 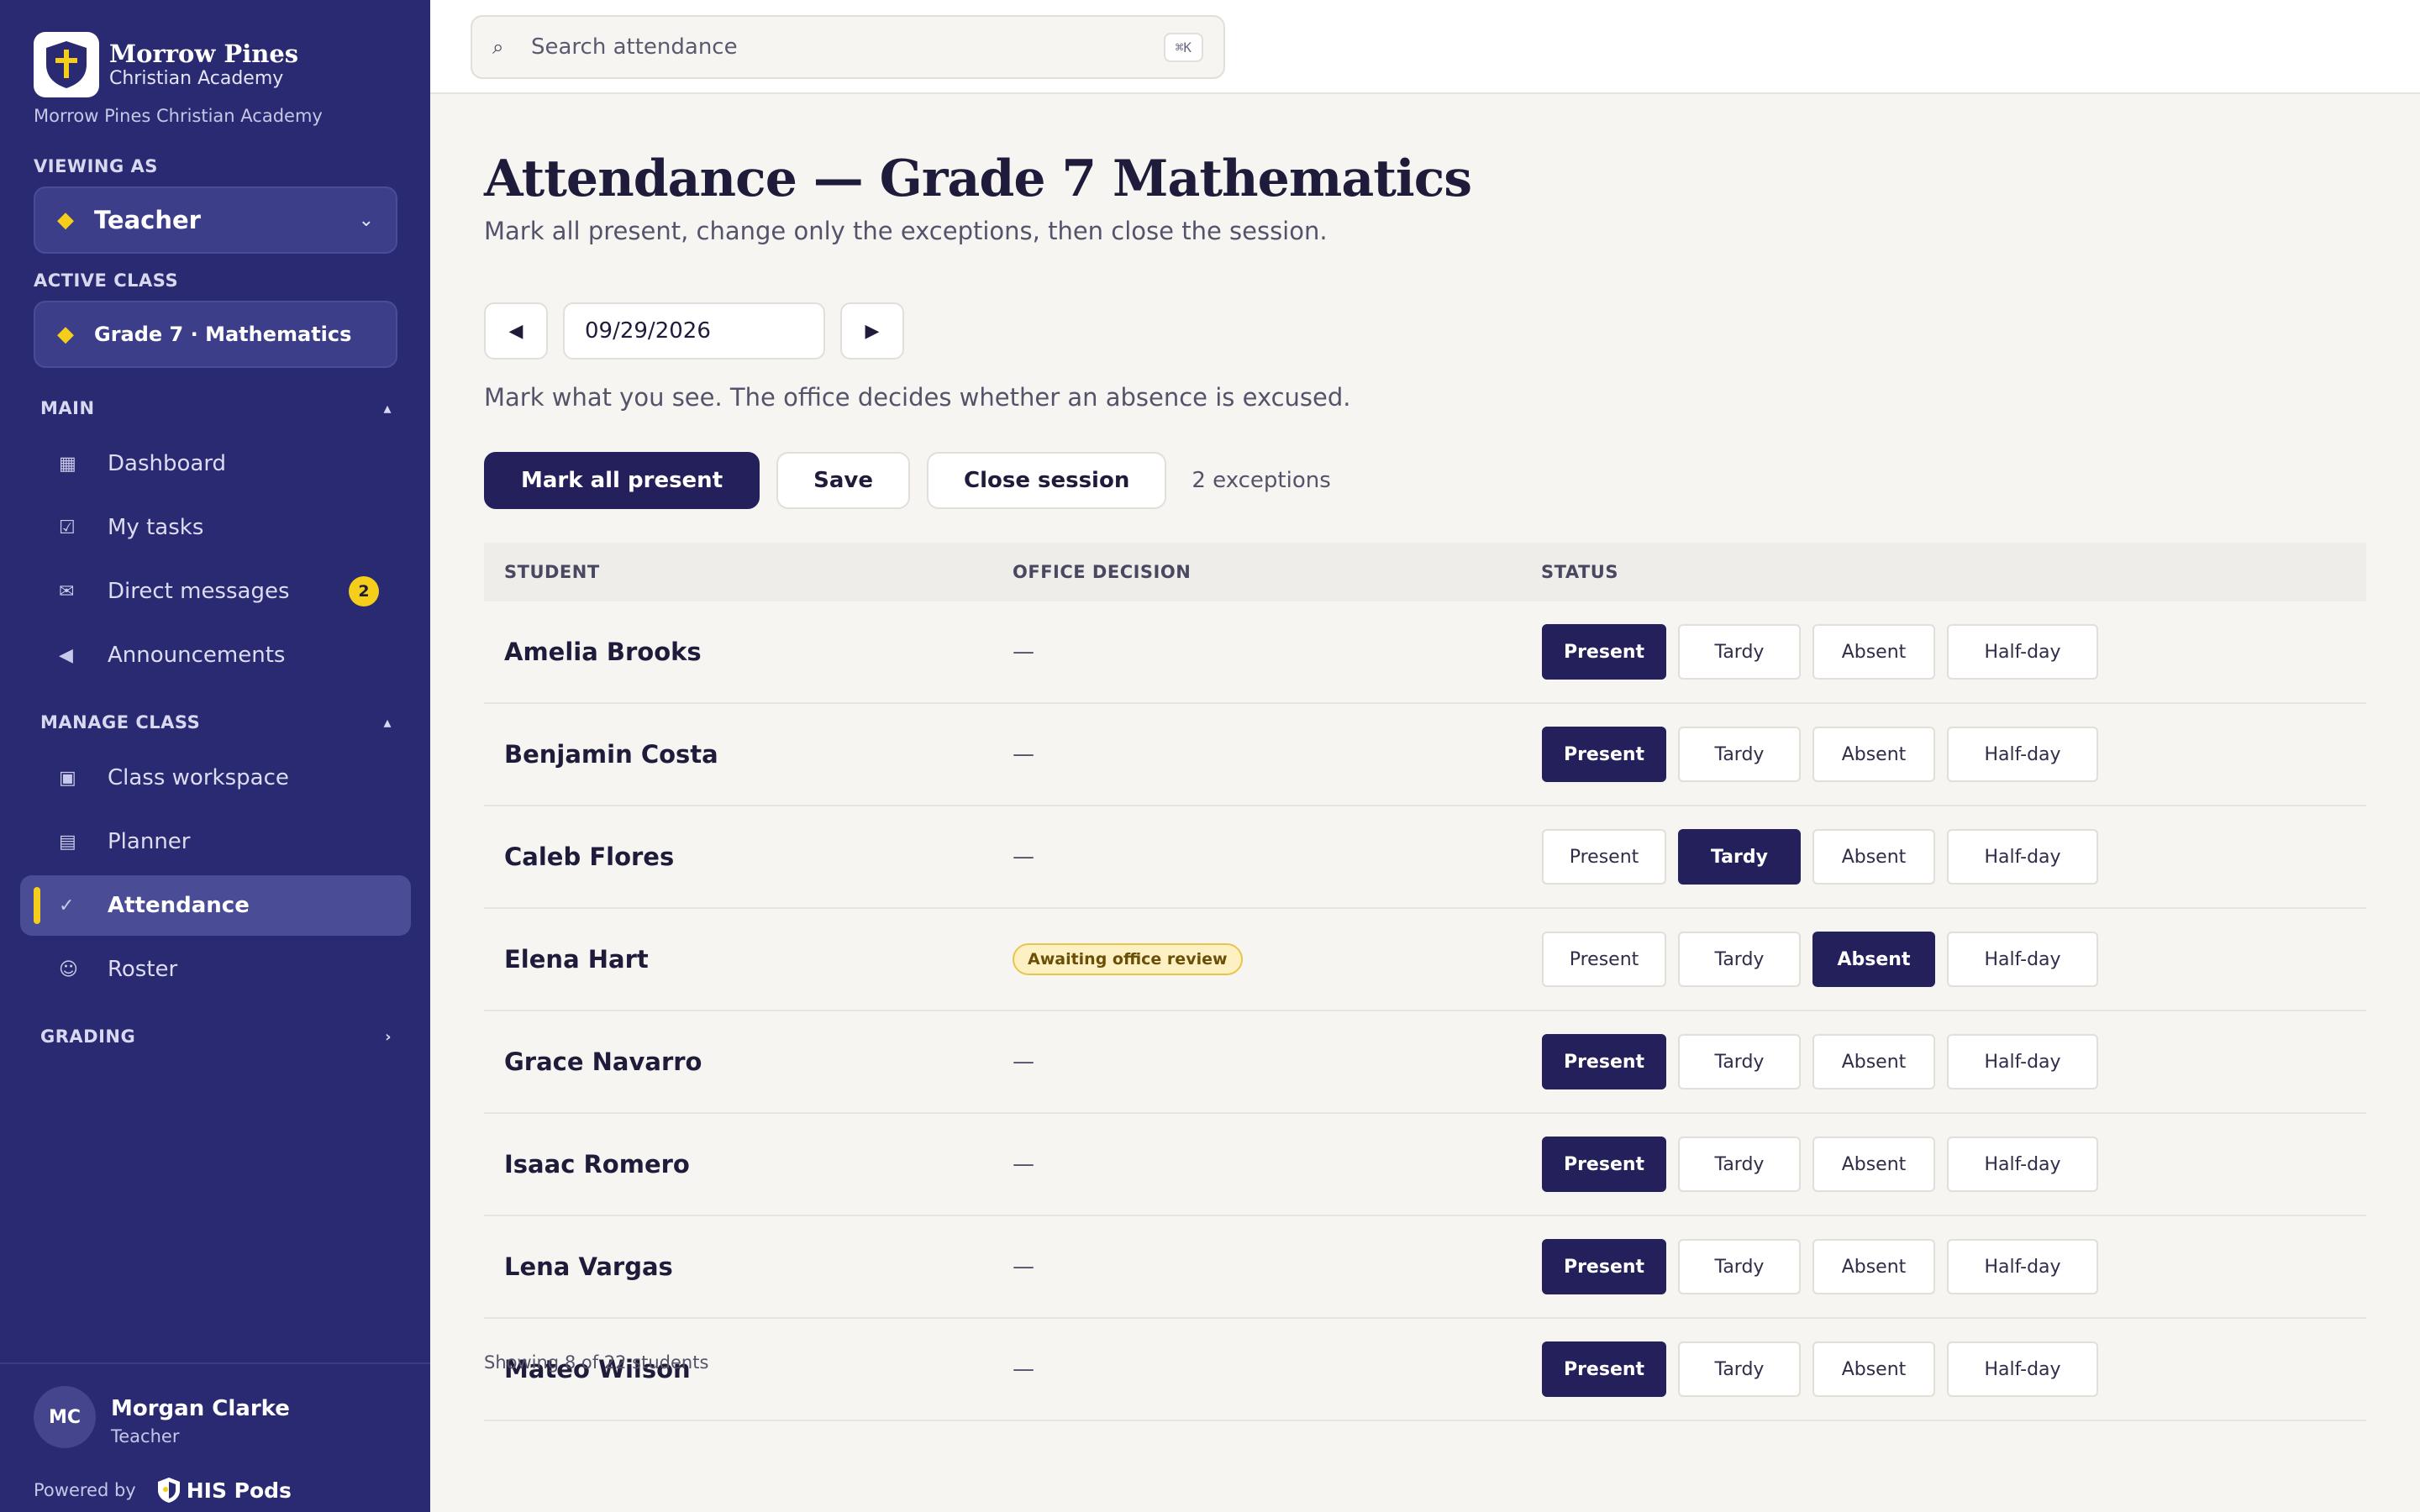 What do you see at coordinates (1425, 47) in the screenshot?
I see `topbar: ⌕ ⌘K` at bounding box center [1425, 47].